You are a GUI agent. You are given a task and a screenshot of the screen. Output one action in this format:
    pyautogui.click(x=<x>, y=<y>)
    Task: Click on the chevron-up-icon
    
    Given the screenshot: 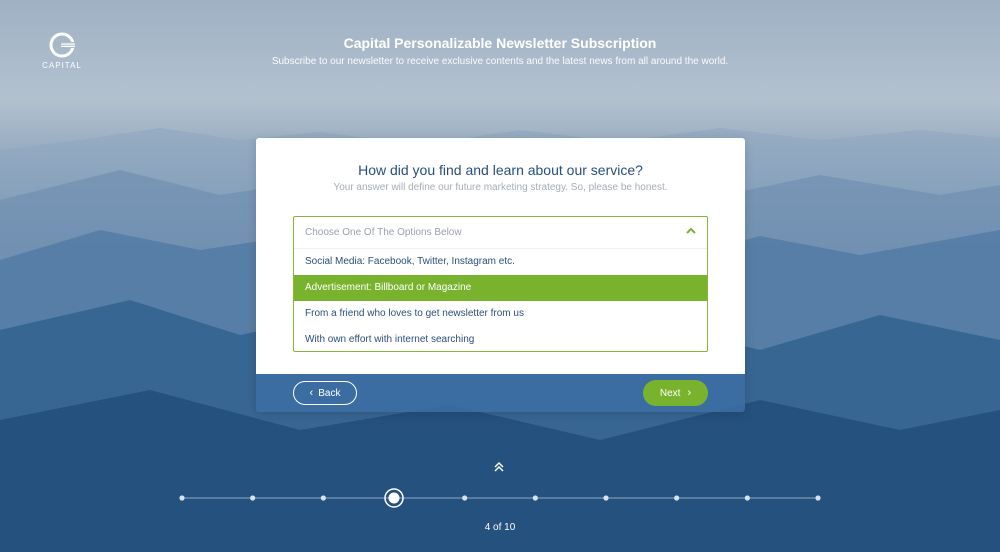 What is the action you would take?
    pyautogui.click(x=691, y=231)
    